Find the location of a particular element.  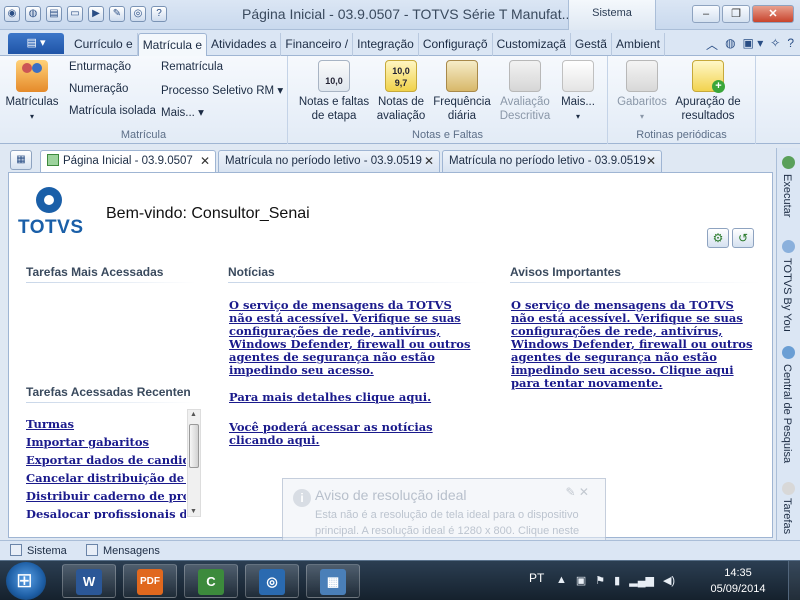

window-list-icon: ▦ is located at coordinates (21, 160).